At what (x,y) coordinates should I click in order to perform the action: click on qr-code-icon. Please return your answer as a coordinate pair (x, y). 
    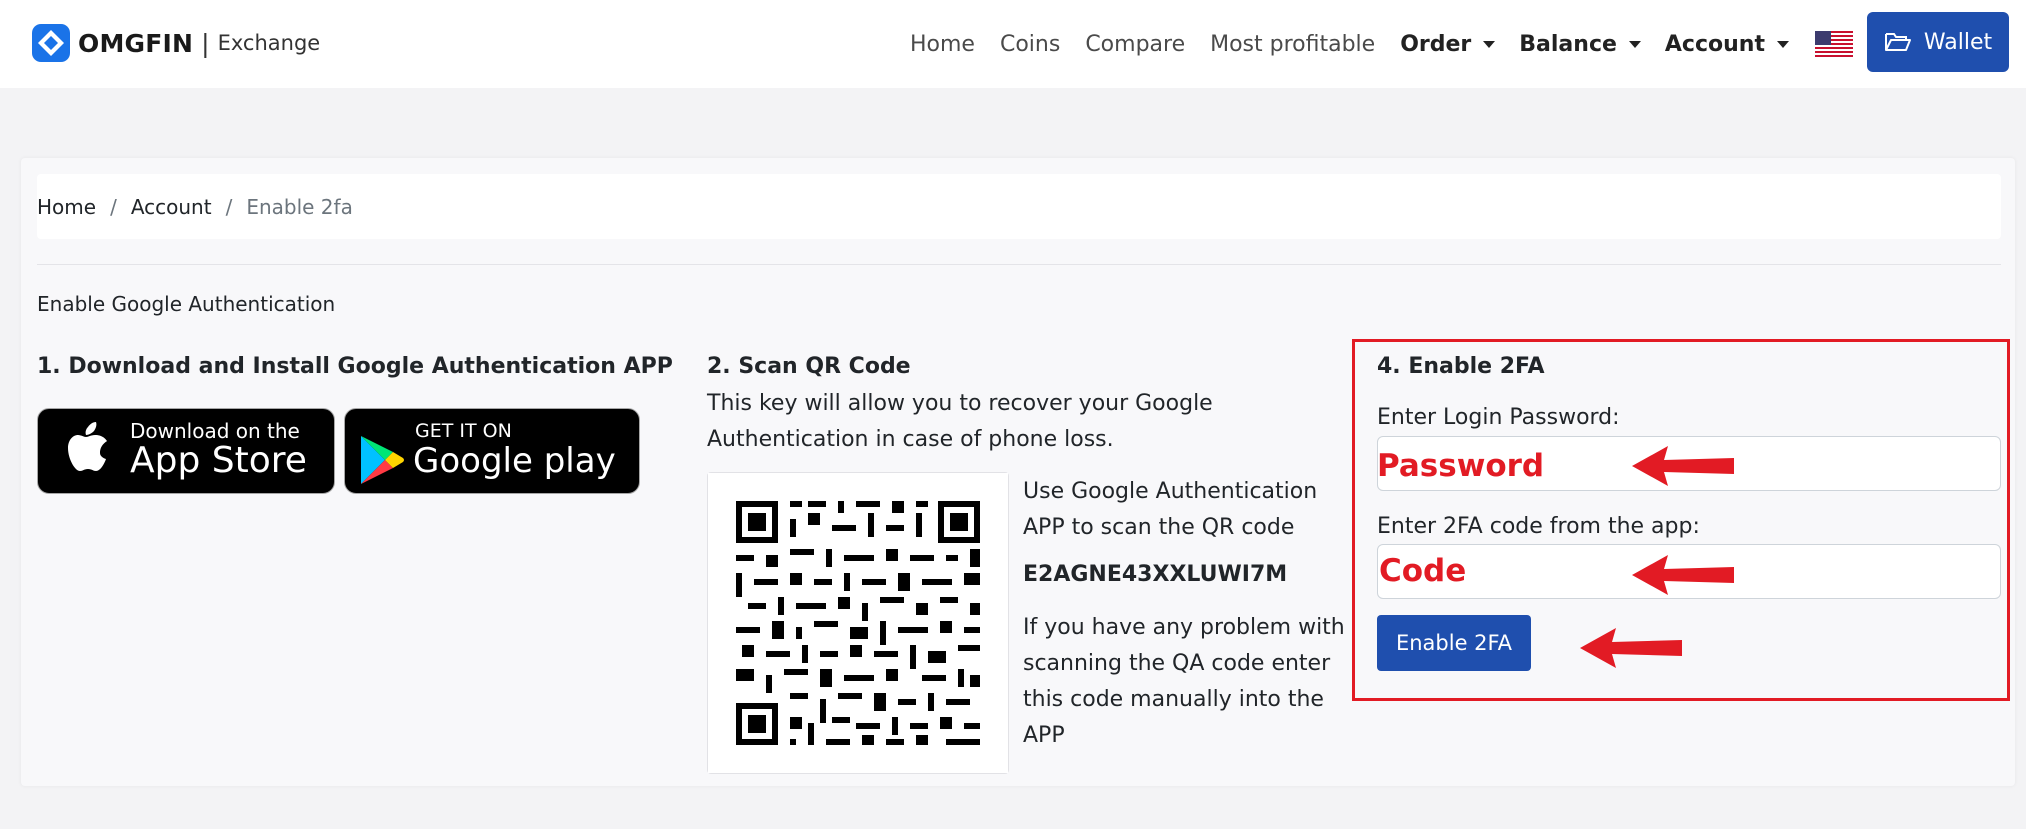
    Looking at the image, I should click on (858, 623).